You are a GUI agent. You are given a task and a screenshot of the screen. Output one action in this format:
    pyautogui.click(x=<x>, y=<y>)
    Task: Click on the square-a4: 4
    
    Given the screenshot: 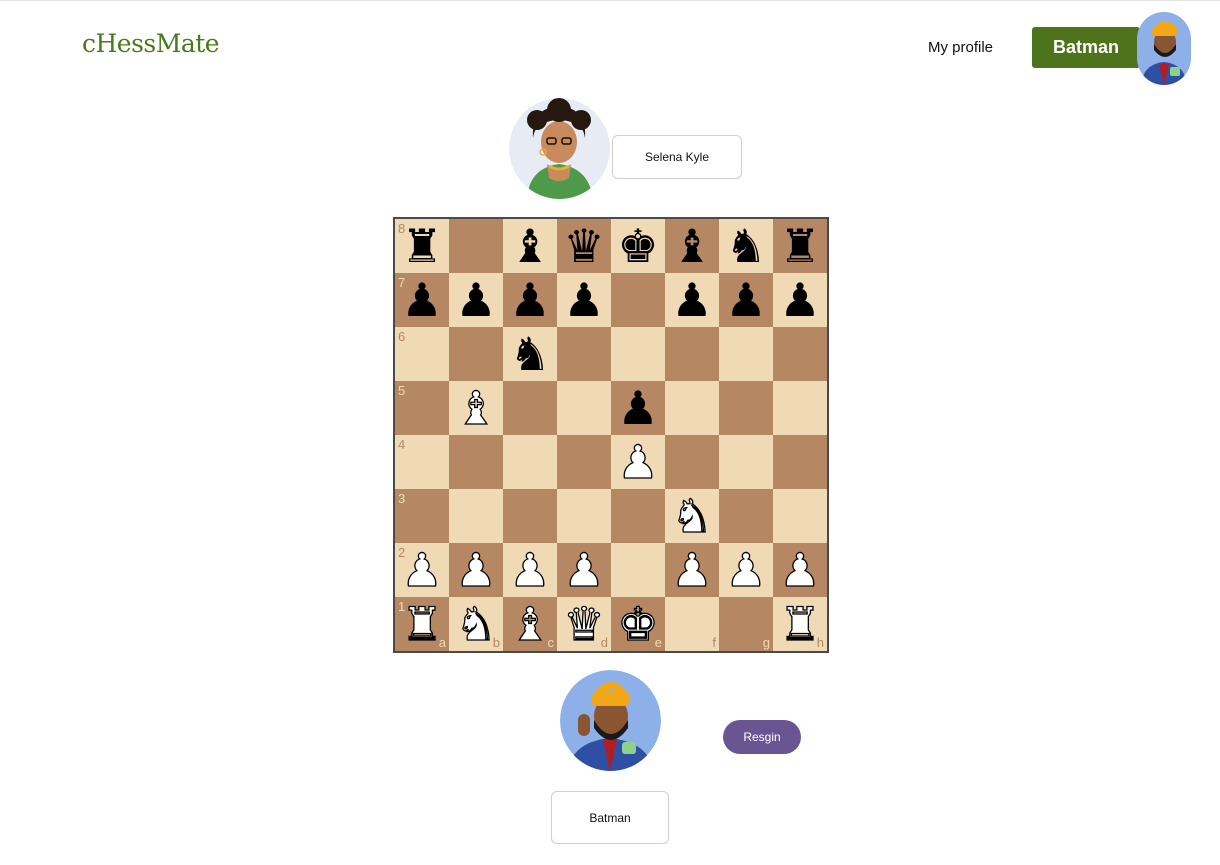 What is the action you would take?
    pyautogui.click(x=422, y=462)
    